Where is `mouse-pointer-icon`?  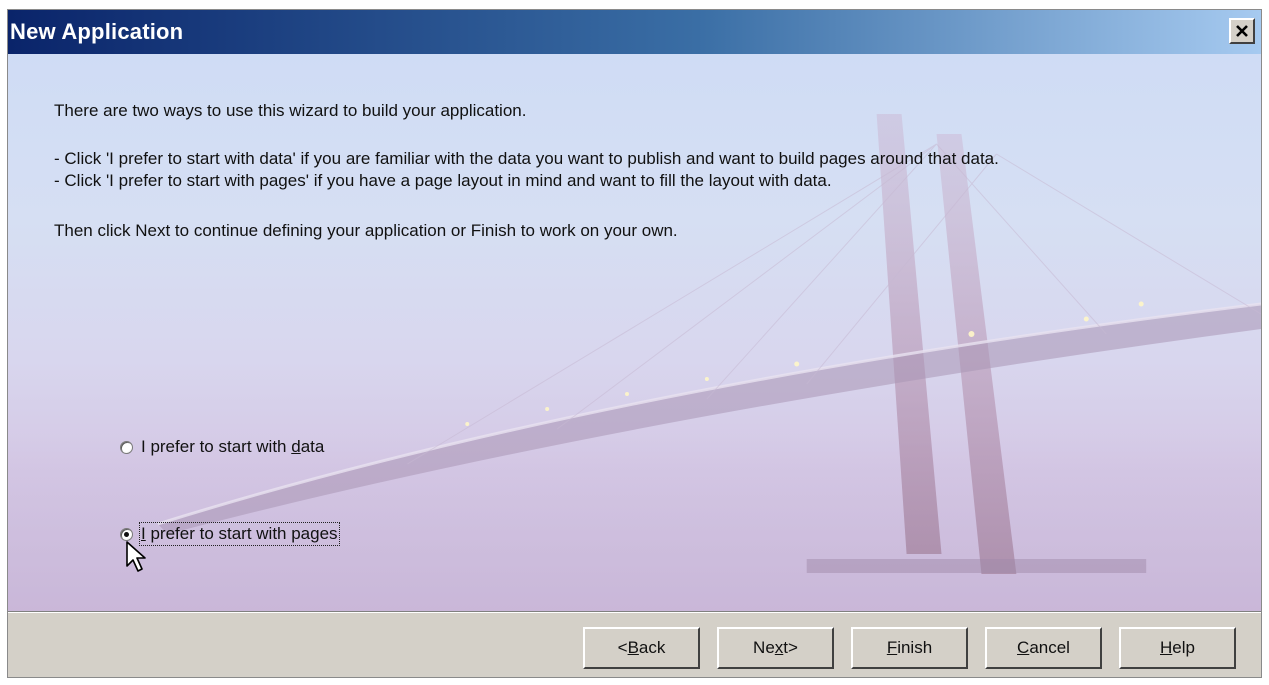 mouse-pointer-icon is located at coordinates (136, 556).